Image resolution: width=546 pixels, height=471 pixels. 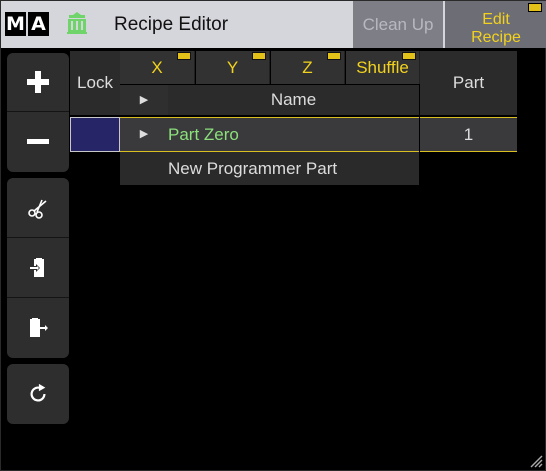 What do you see at coordinates (144, 134) in the screenshot?
I see `expand-arrow-icon: ▶` at bounding box center [144, 134].